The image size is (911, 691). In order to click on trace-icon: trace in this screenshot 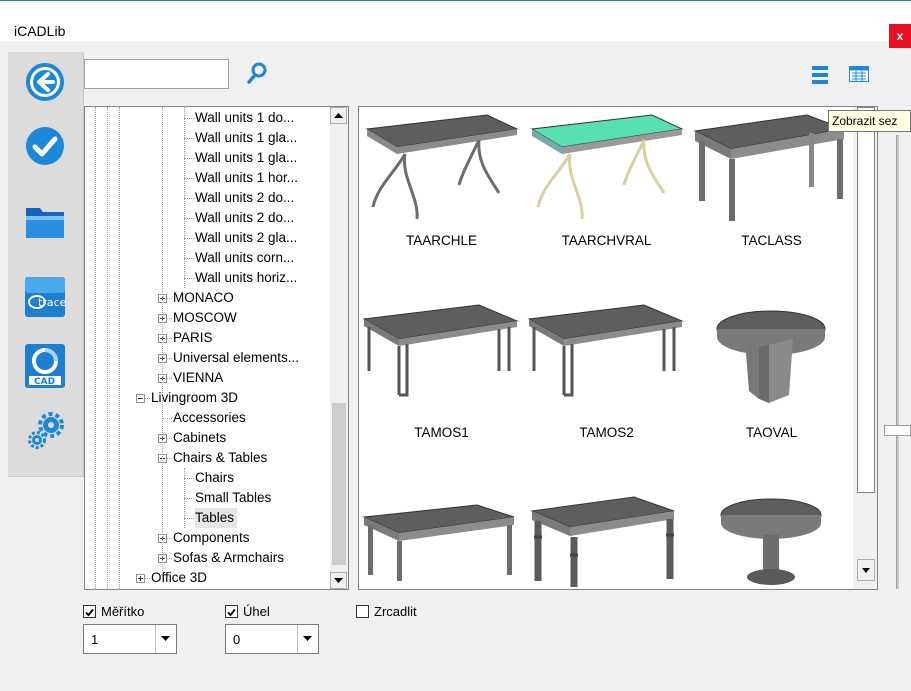, I will do `click(46, 297)`.